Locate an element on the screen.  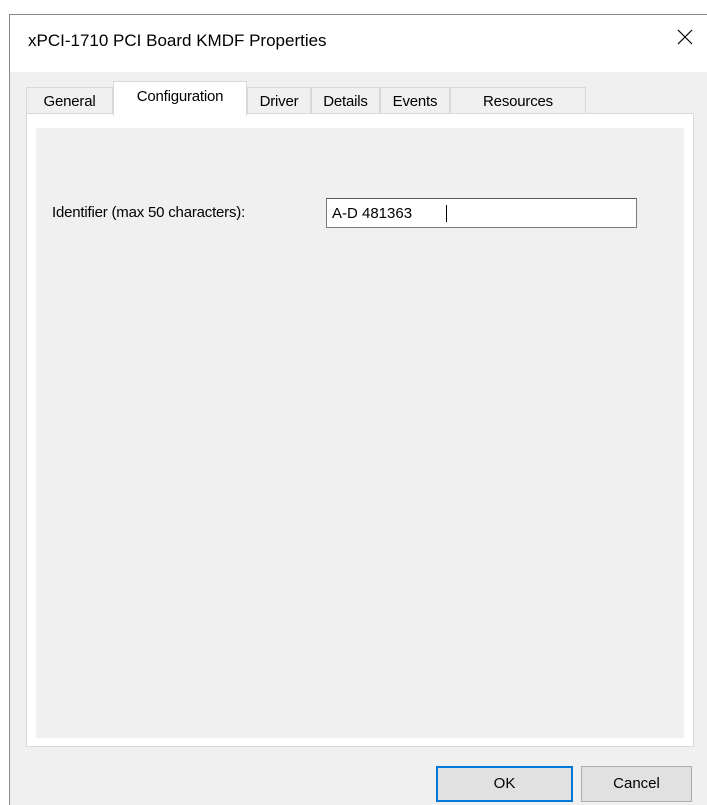
tab-general: General is located at coordinates (69, 100).